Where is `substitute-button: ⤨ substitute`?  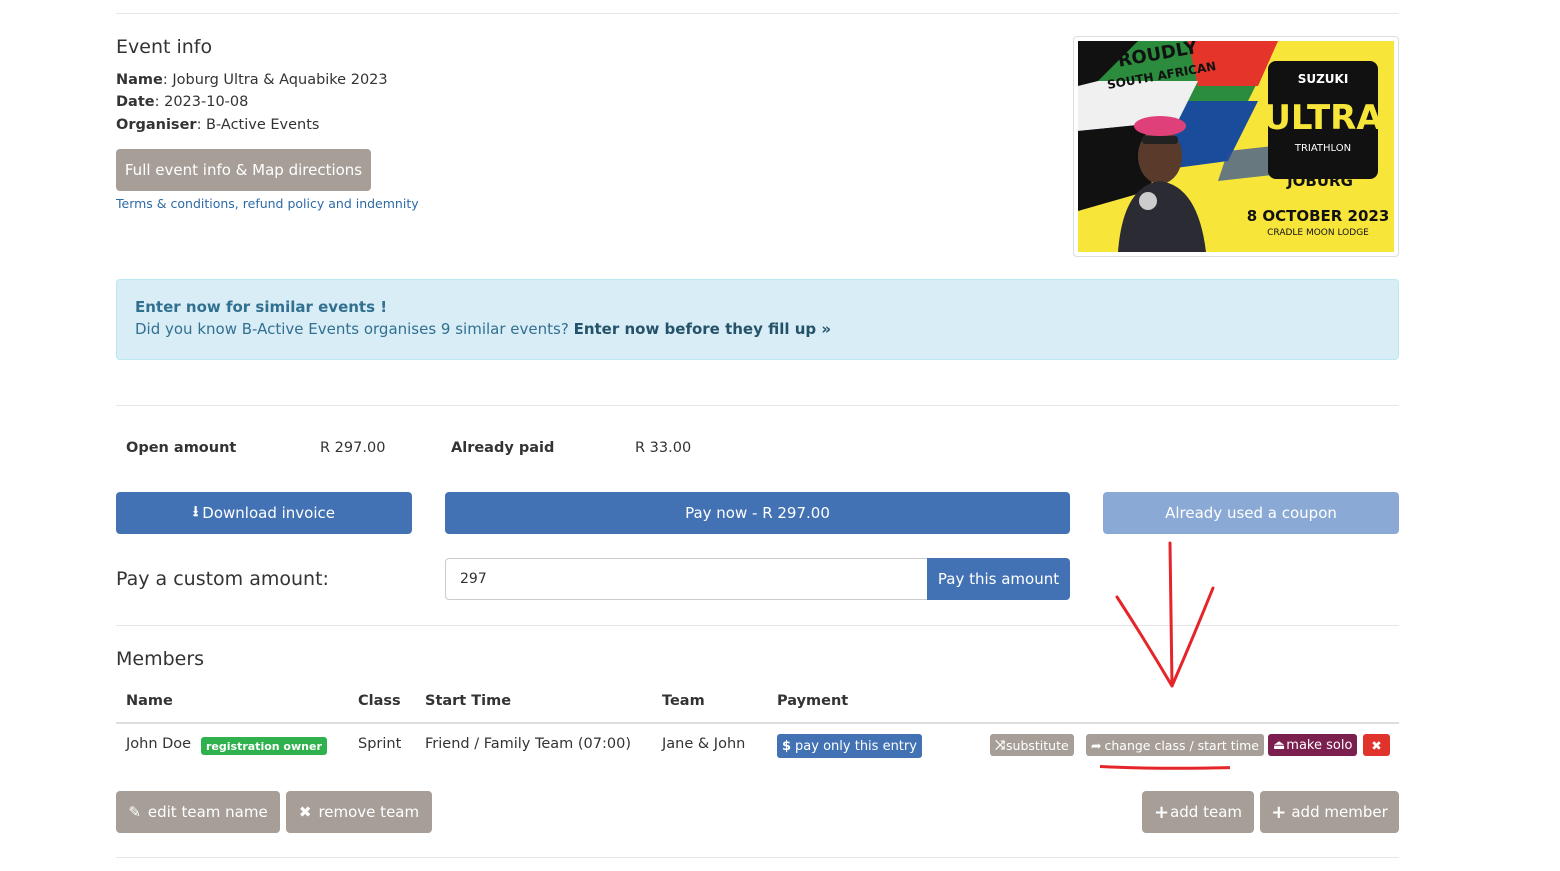 substitute-button: ⤨ substitute is located at coordinates (1032, 745).